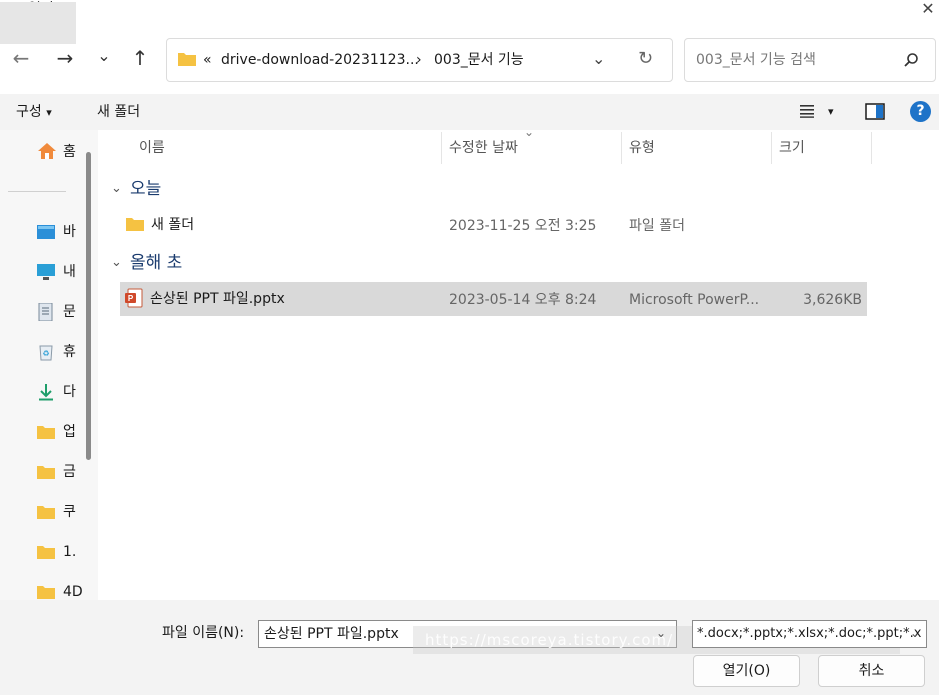 The width and height of the screenshot is (939, 695). What do you see at coordinates (140, 60) in the screenshot?
I see `up-button: ↑` at bounding box center [140, 60].